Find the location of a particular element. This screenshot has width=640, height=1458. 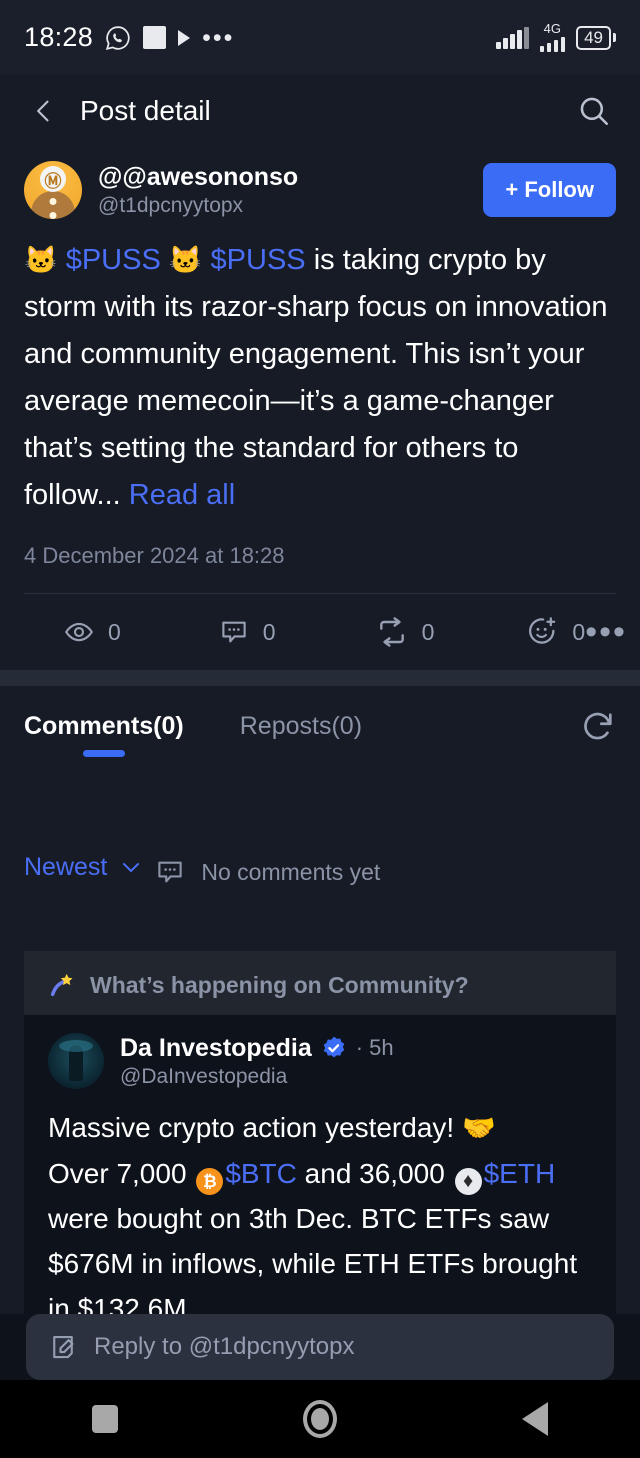

post-author-row: Ⓜ @@awesononso @t1dpcnyytopx + Follow is located at coordinates (320, 183).